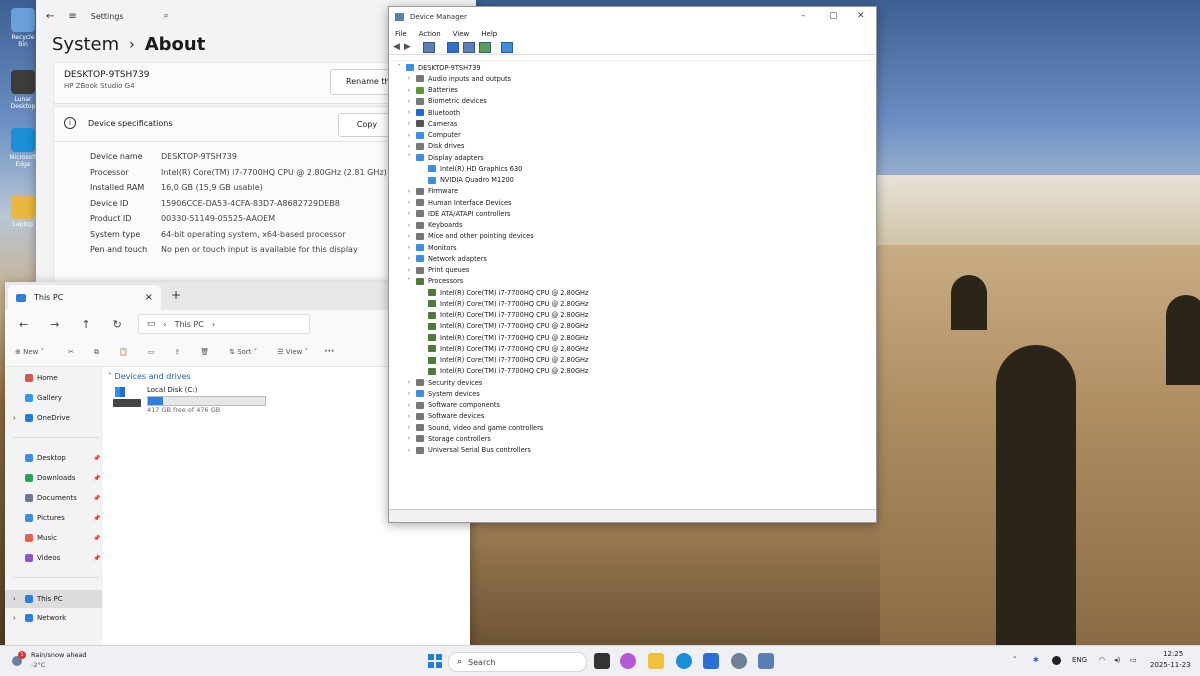 Image resolution: width=1200 pixels, height=676 pixels. I want to click on device-category: › Firmware, so click(431, 191).